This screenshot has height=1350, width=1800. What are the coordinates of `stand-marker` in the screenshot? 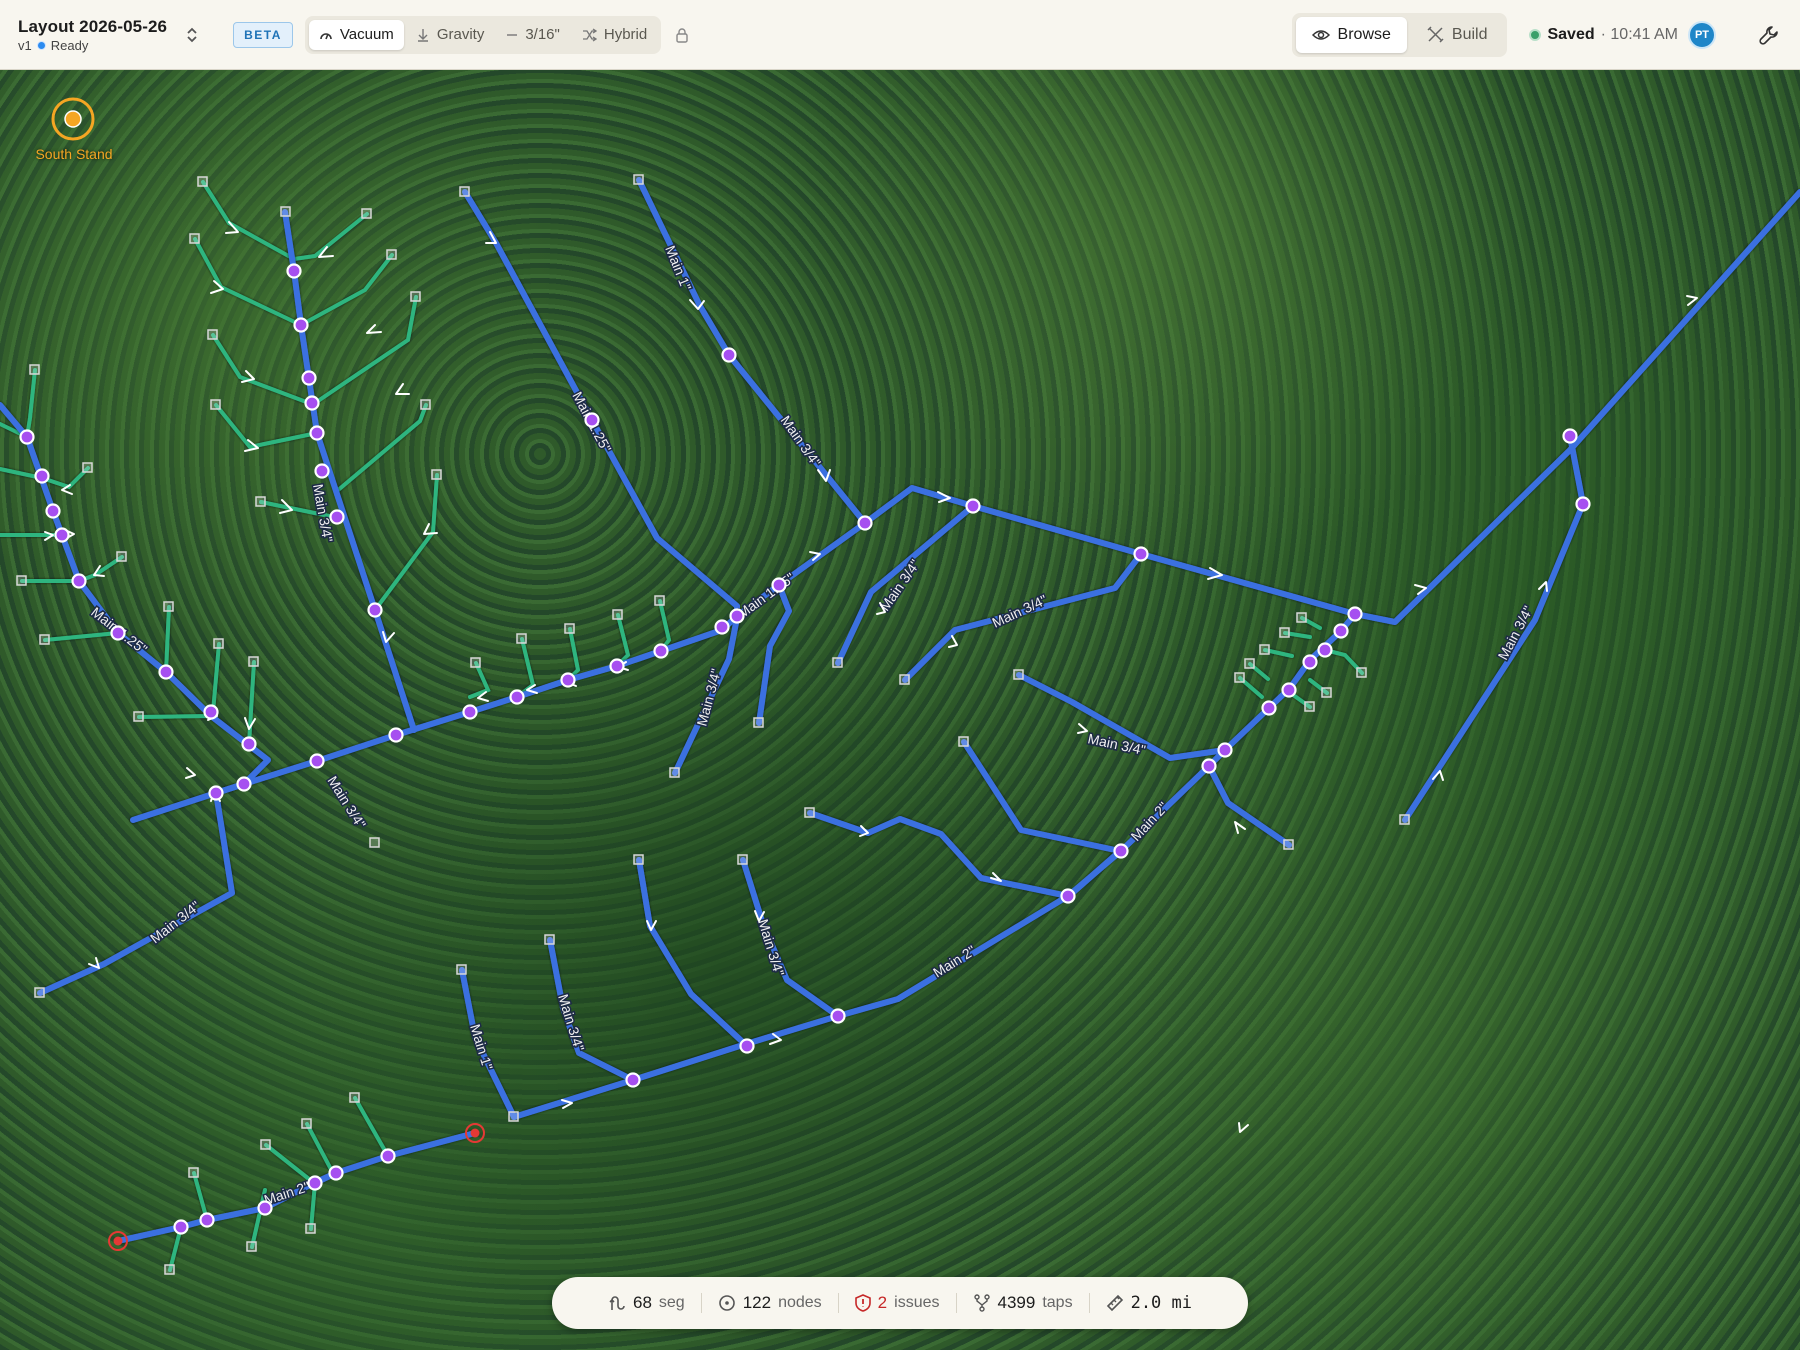 It's located at (73, 119).